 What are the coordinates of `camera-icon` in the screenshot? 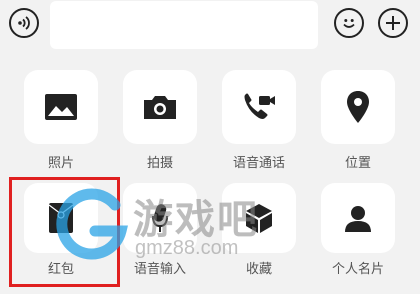 It's located at (160, 107).